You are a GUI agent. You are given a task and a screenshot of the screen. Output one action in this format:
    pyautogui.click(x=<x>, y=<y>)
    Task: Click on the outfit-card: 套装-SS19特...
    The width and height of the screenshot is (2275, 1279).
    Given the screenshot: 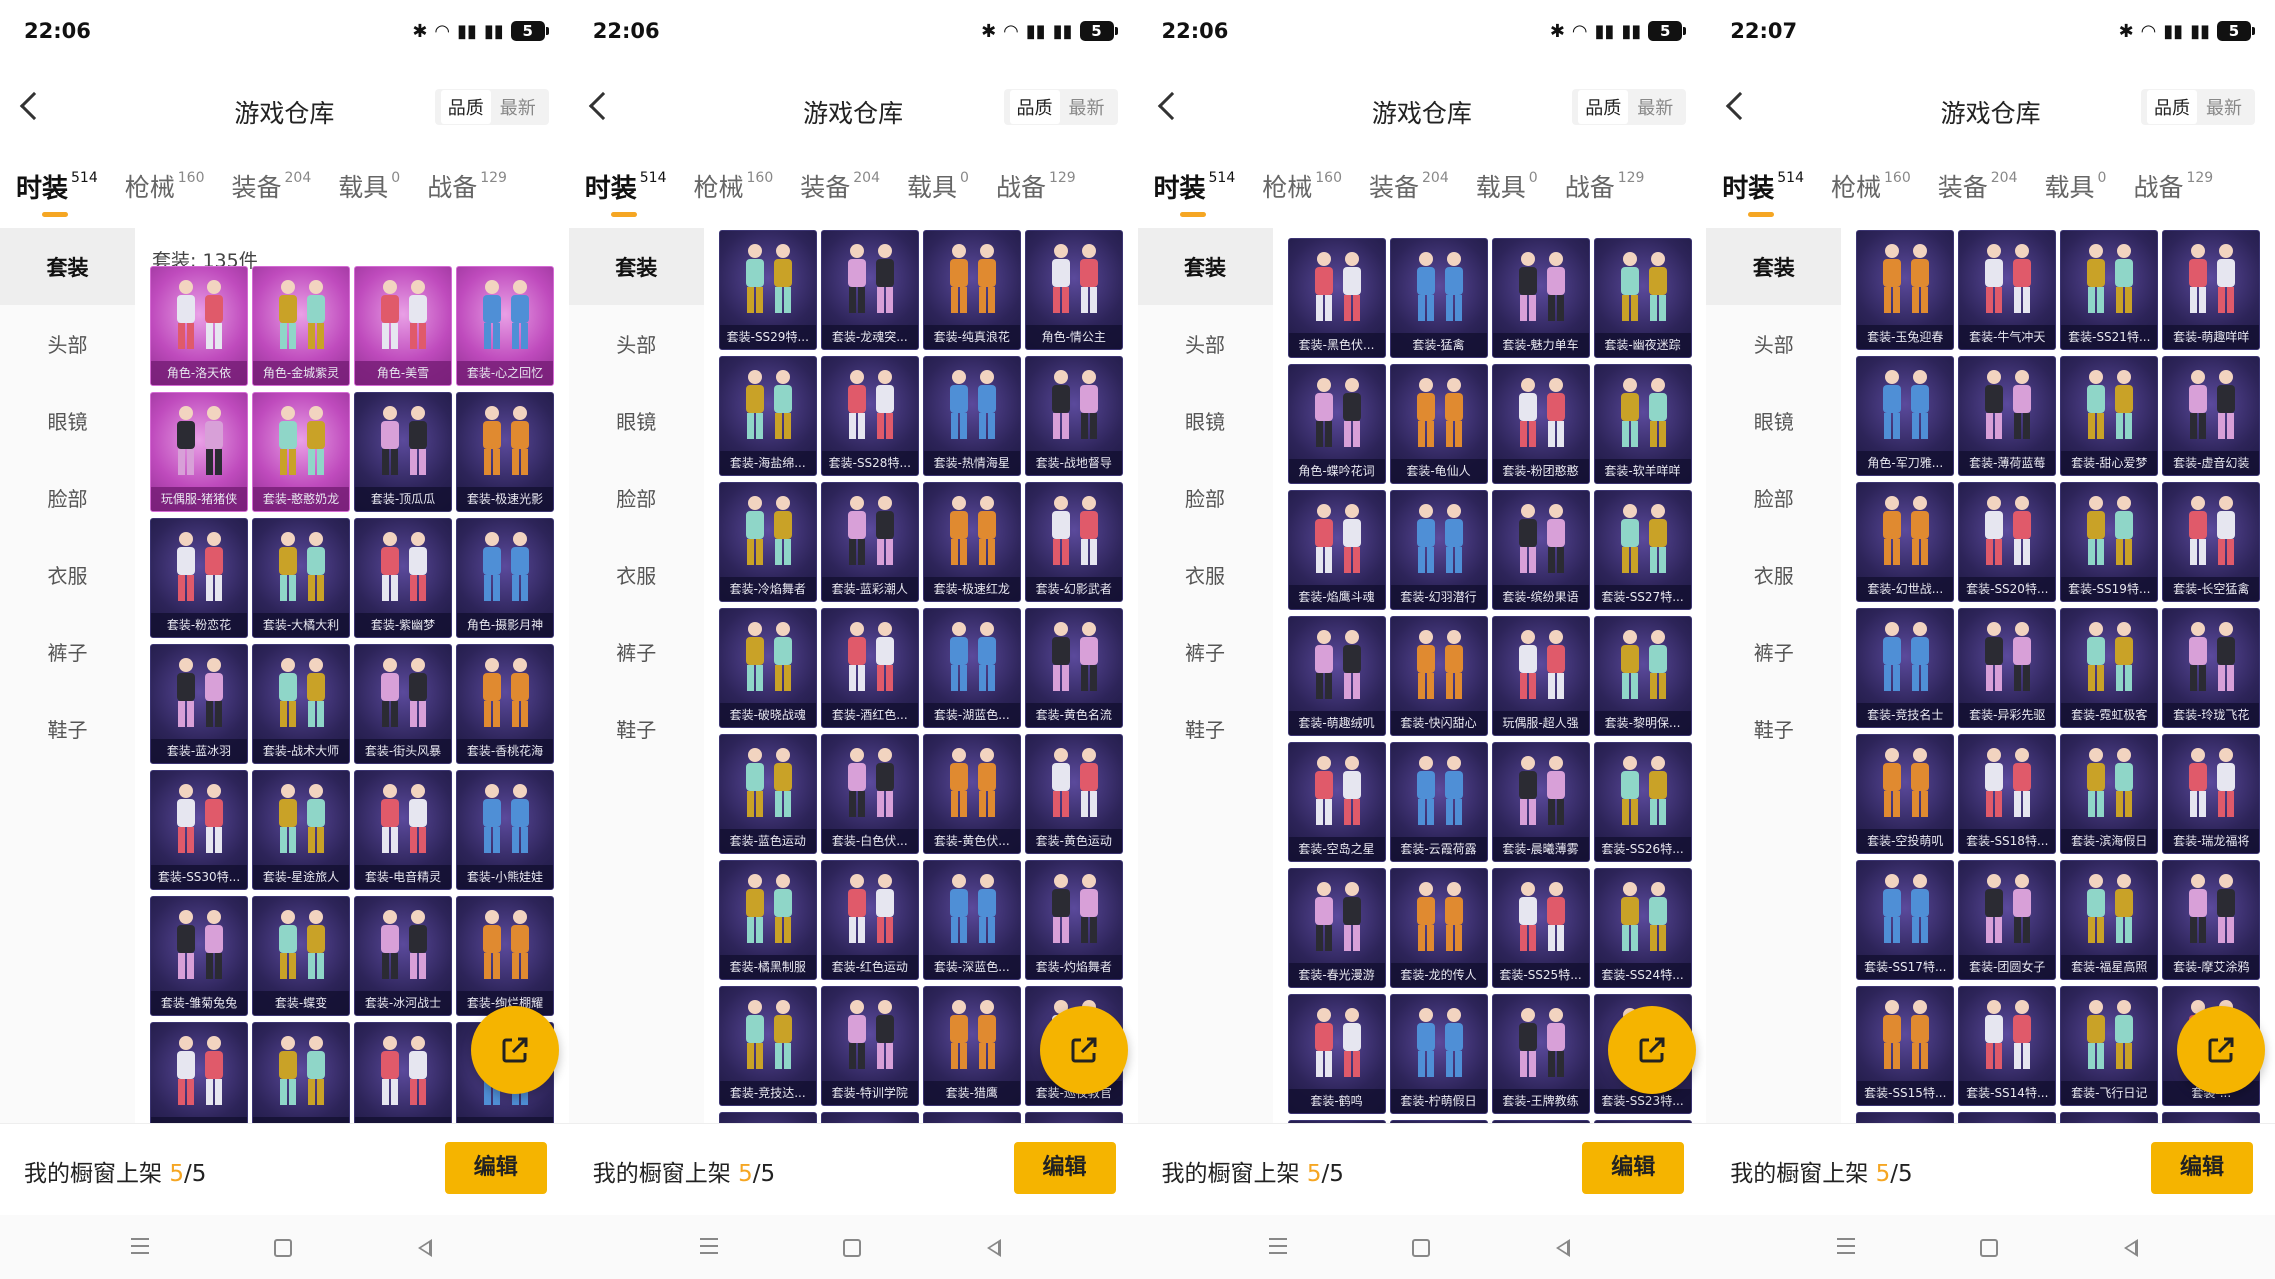 What is the action you would take?
    pyautogui.click(x=2109, y=542)
    